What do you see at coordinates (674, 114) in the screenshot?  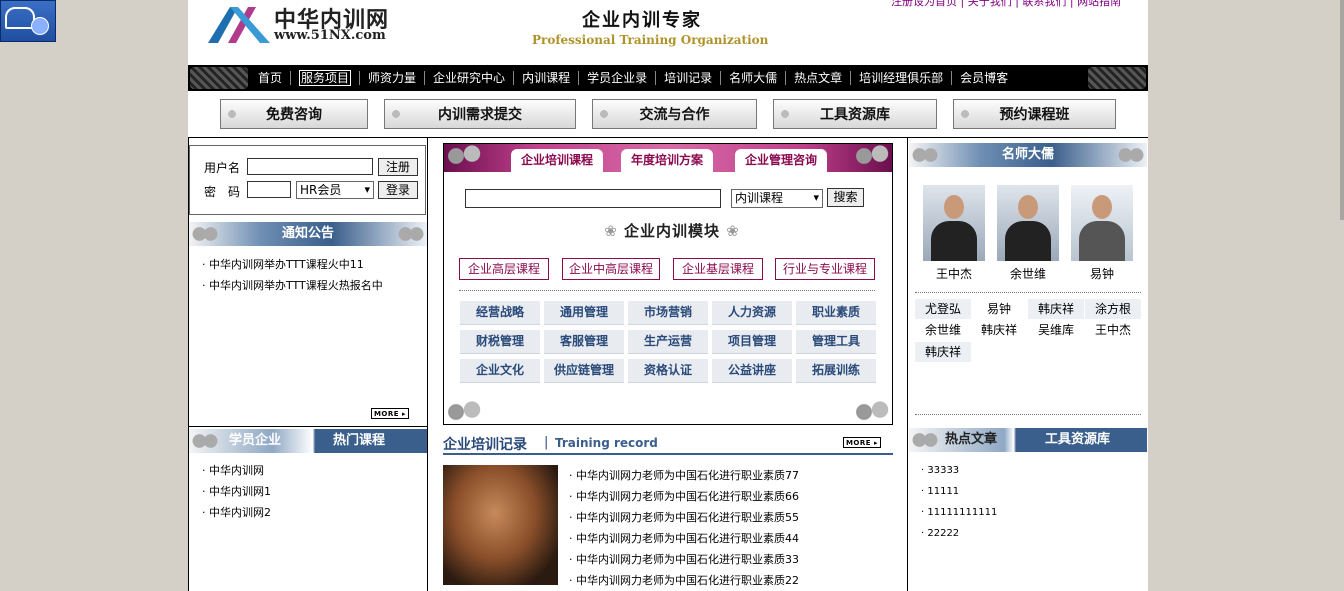 I see `cooperation-button: 交流与合作` at bounding box center [674, 114].